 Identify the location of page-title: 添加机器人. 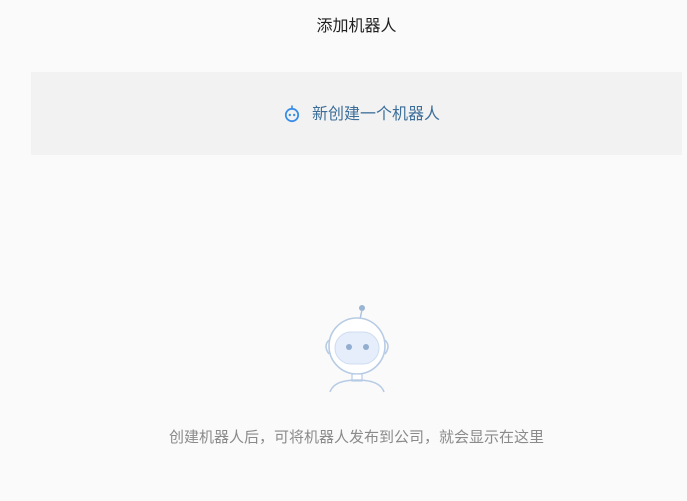
(356, 25).